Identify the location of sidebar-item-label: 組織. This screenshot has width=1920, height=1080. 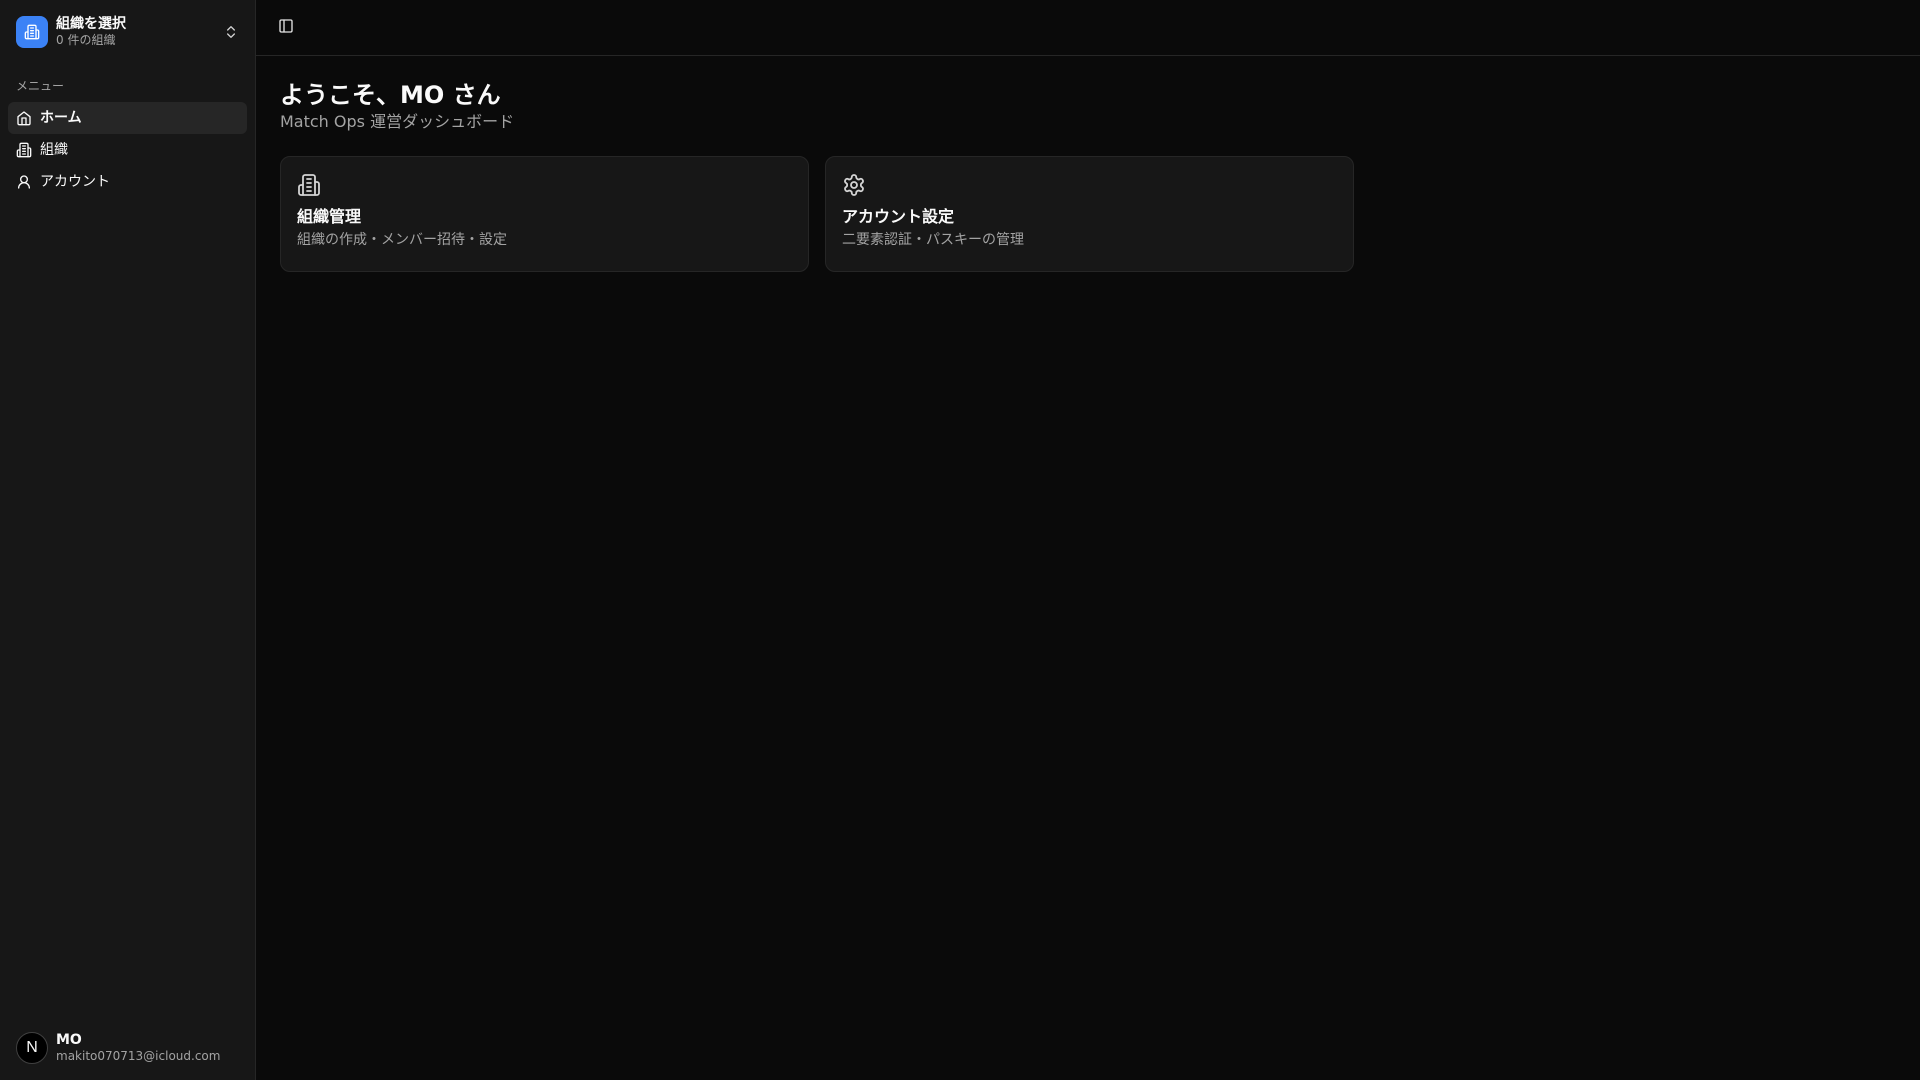
(54, 150).